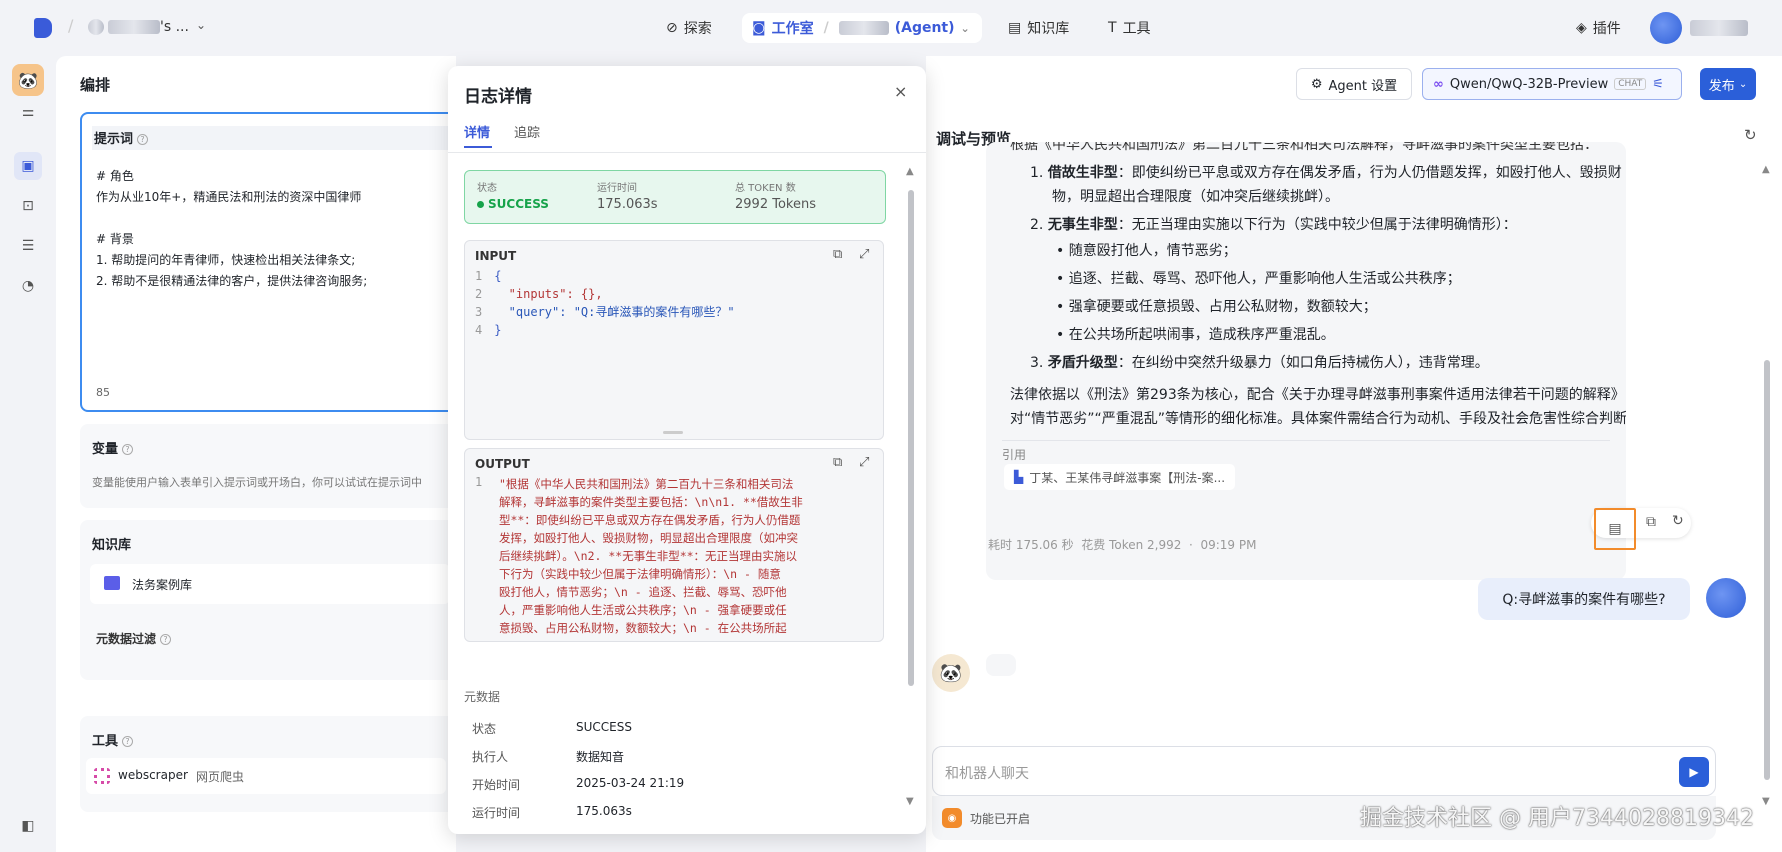  What do you see at coordinates (490, 757) in the screenshot?
I see `meta-key: 执行人` at bounding box center [490, 757].